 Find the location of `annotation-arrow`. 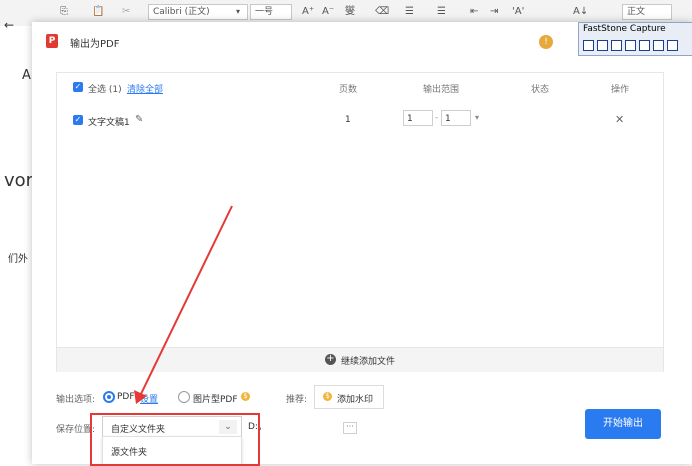

annotation-arrow is located at coordinates (183, 304).